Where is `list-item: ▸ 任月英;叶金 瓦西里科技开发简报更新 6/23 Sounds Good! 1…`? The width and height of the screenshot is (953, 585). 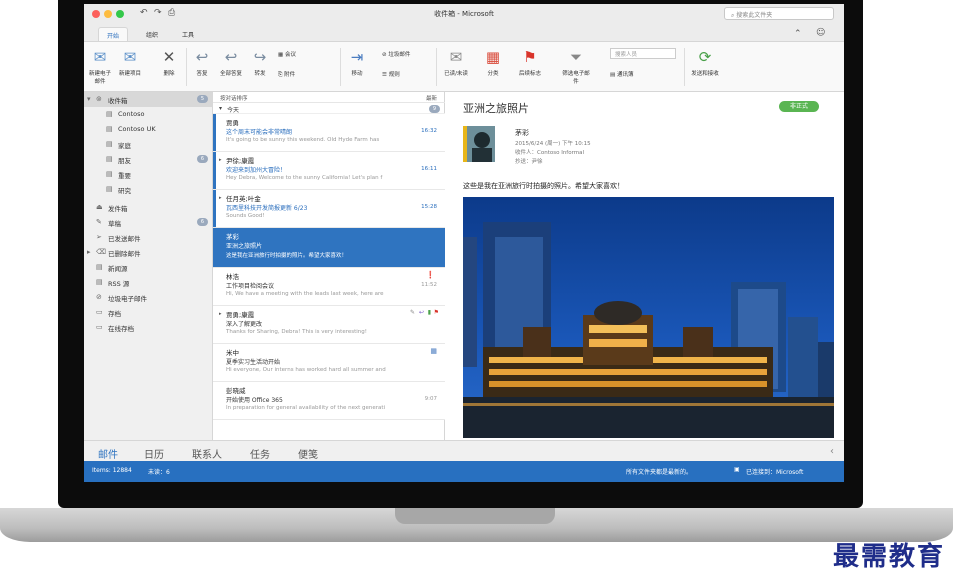 list-item: ▸ 任月英;叶金 瓦西里科技开发简报更新 6/23 Sounds Good! 1… is located at coordinates (329, 209).